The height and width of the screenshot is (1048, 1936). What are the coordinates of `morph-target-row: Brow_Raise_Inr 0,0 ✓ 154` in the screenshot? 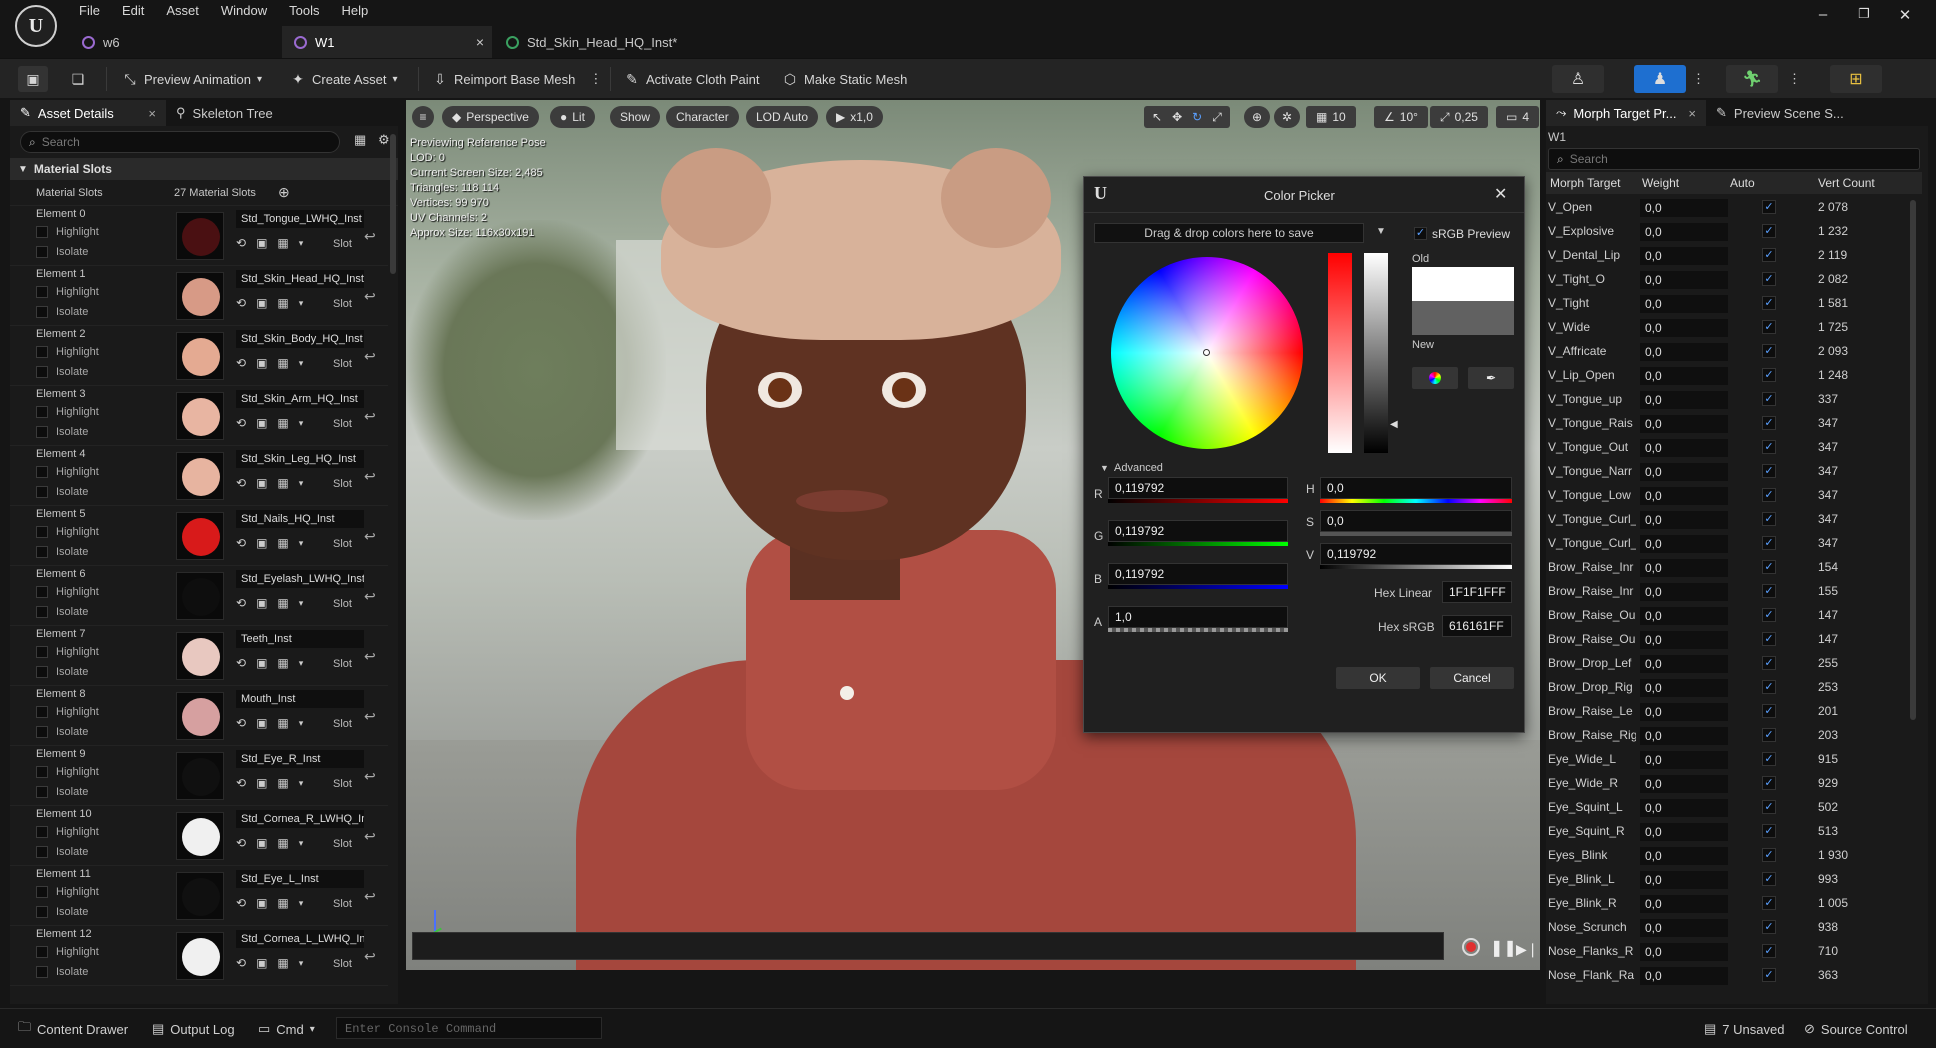 It's located at (1734, 568).